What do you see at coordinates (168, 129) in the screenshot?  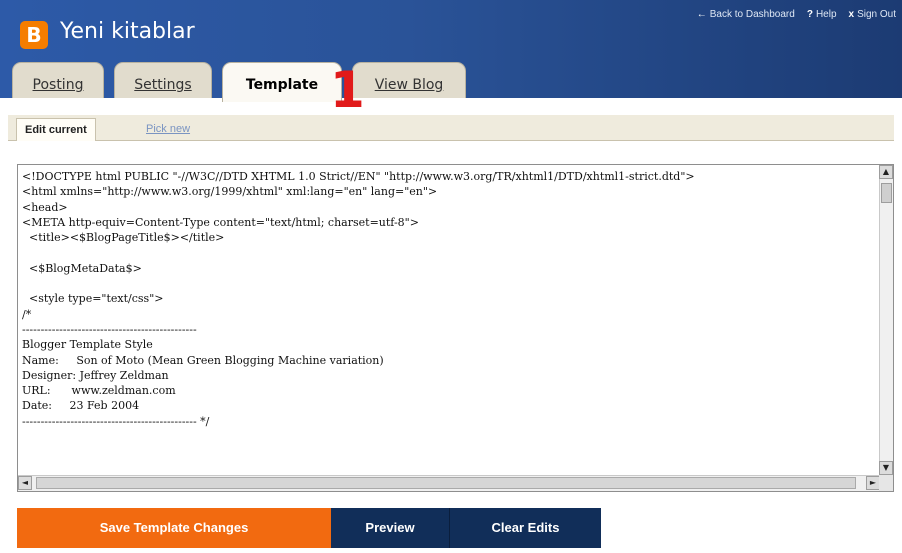 I see `subtab-pick-new: Pick new` at bounding box center [168, 129].